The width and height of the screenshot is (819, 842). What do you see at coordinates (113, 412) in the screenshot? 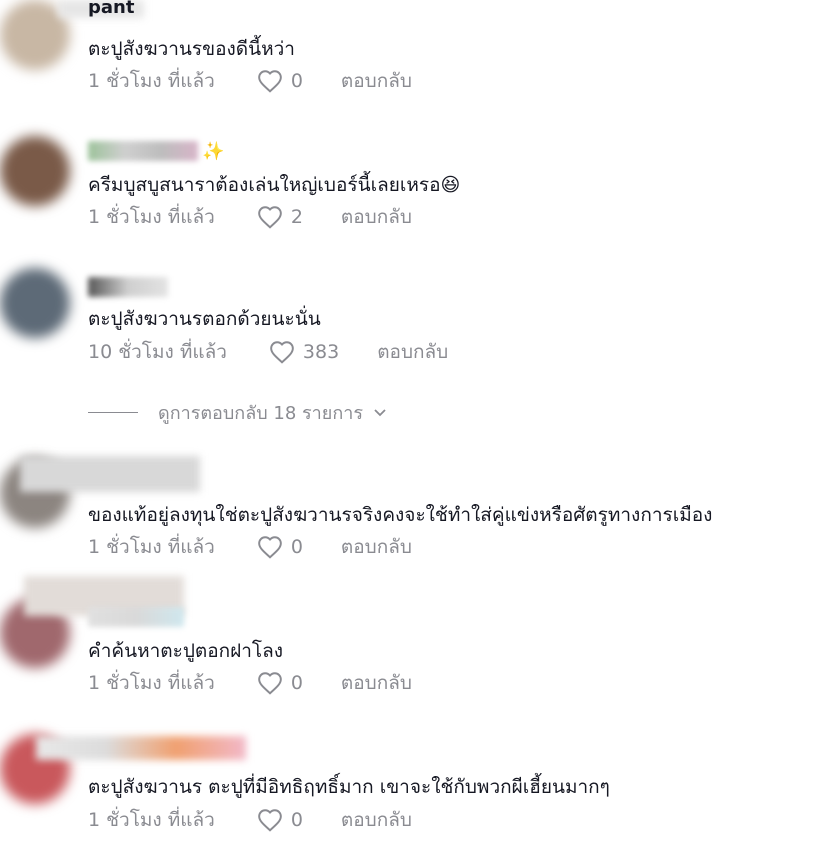
I see `divider-line` at bounding box center [113, 412].